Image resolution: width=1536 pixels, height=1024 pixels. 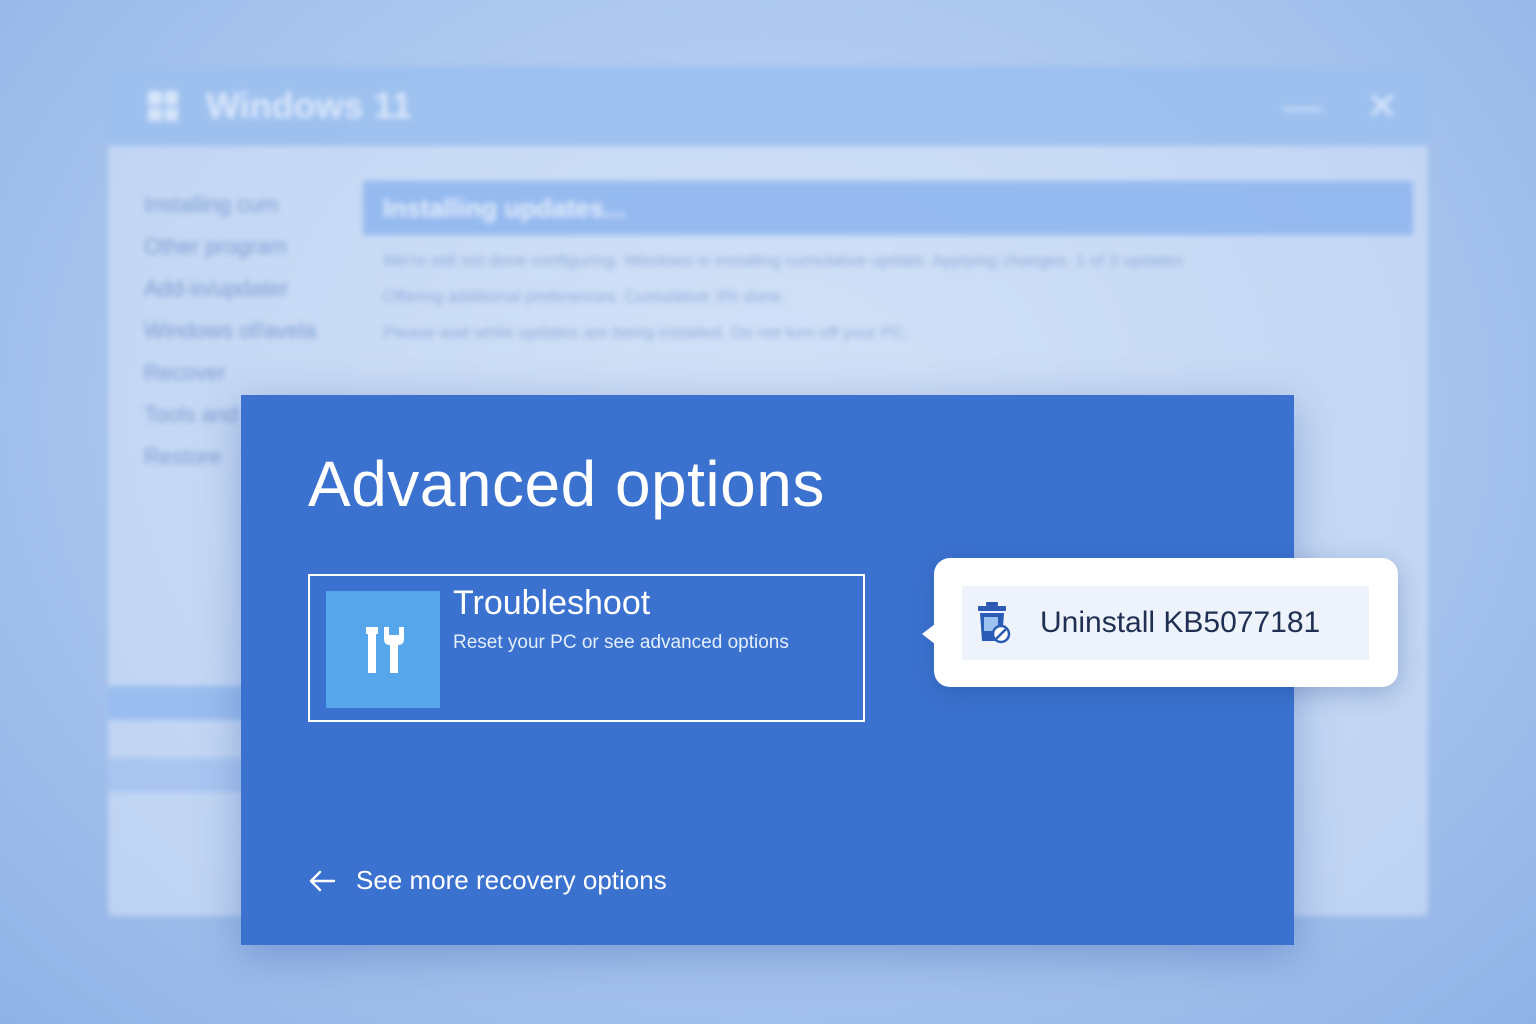 I want to click on windows-logo-icon, so click(x=163, y=106).